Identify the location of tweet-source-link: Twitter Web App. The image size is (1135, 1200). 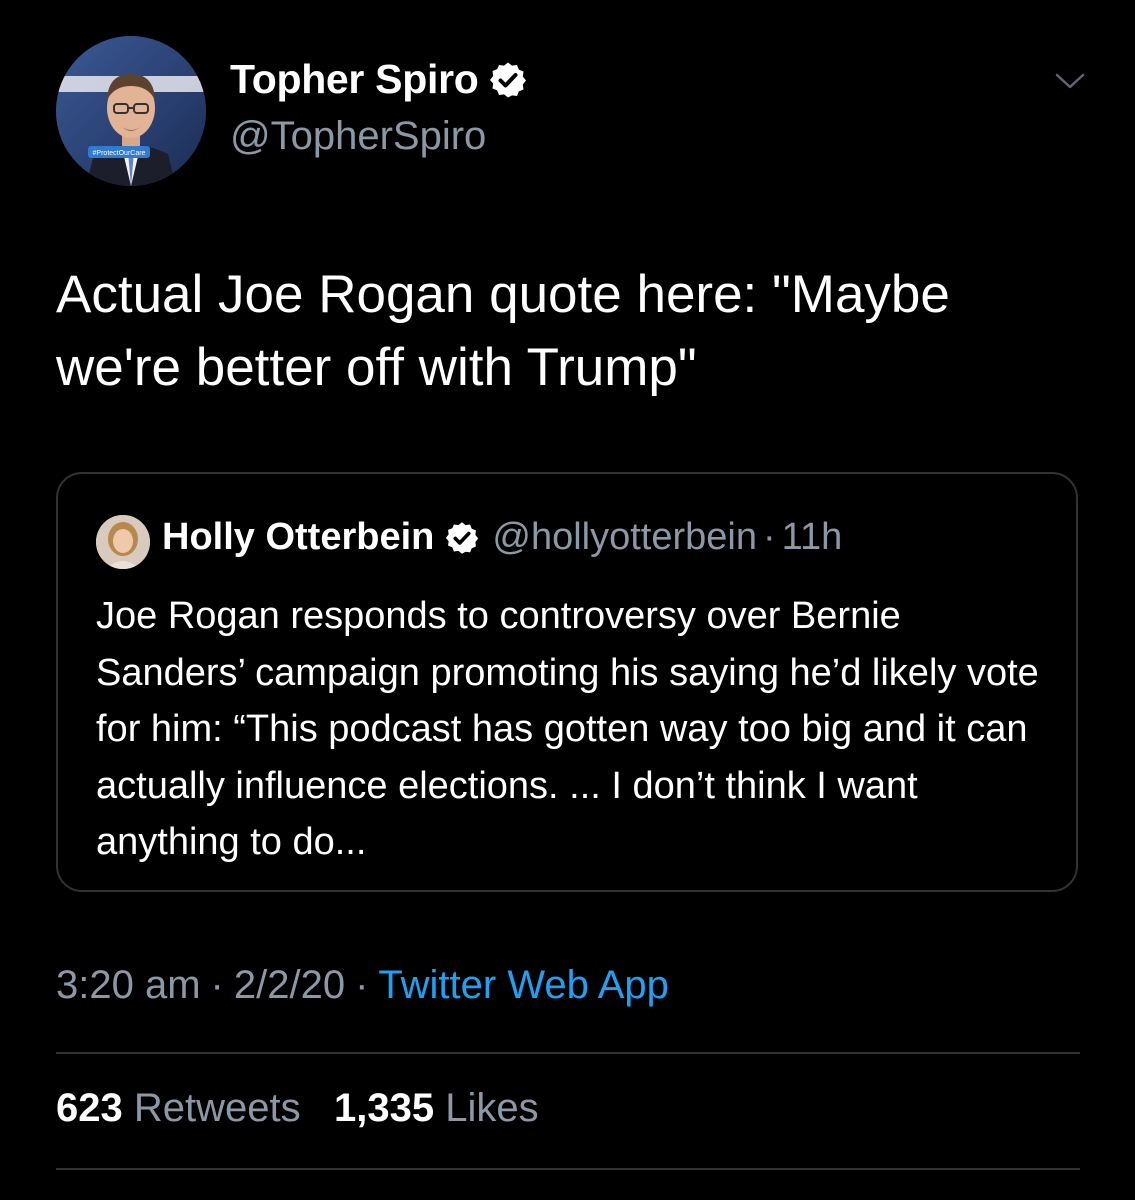
(523, 985).